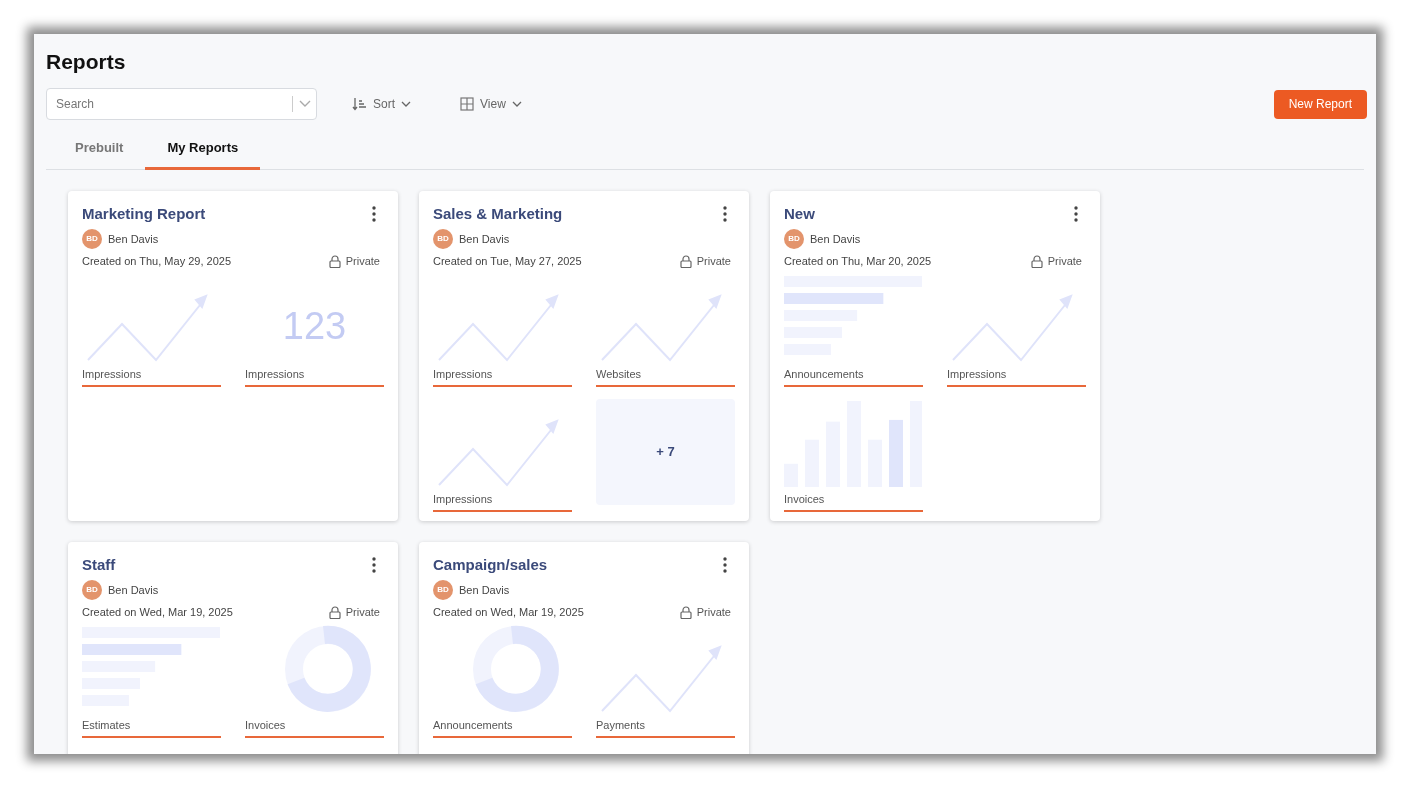 The height and width of the screenshot is (786, 1408). I want to click on page-title: Reports, so click(86, 62).